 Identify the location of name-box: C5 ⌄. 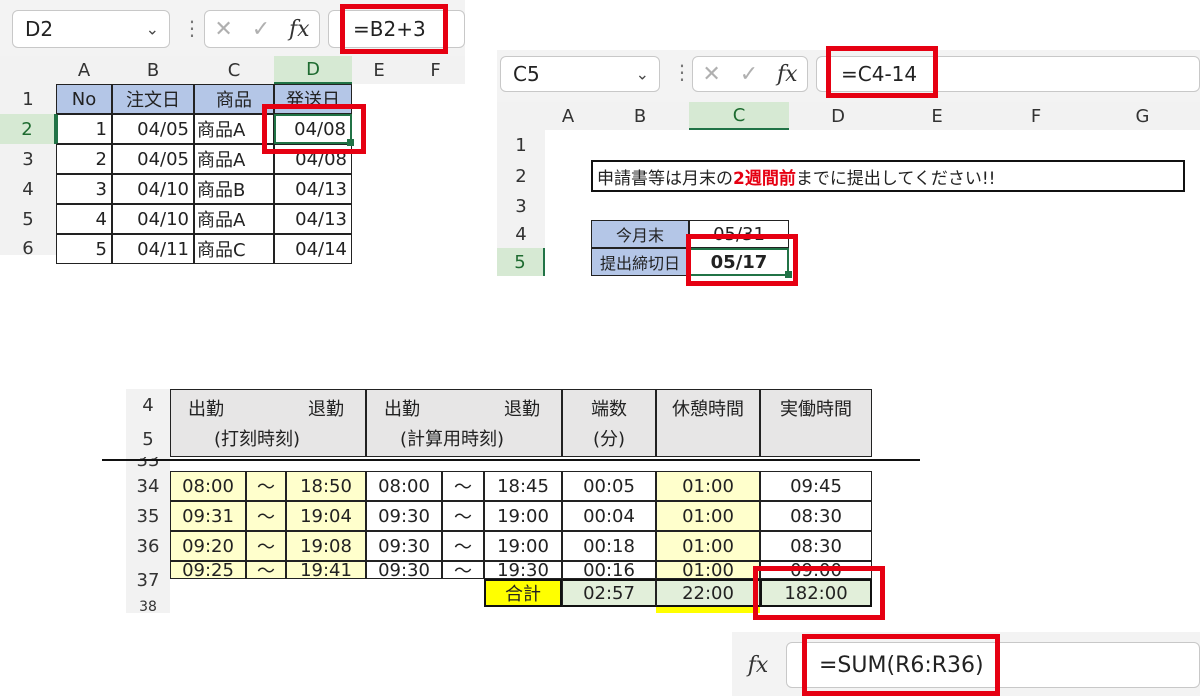
(580, 74).